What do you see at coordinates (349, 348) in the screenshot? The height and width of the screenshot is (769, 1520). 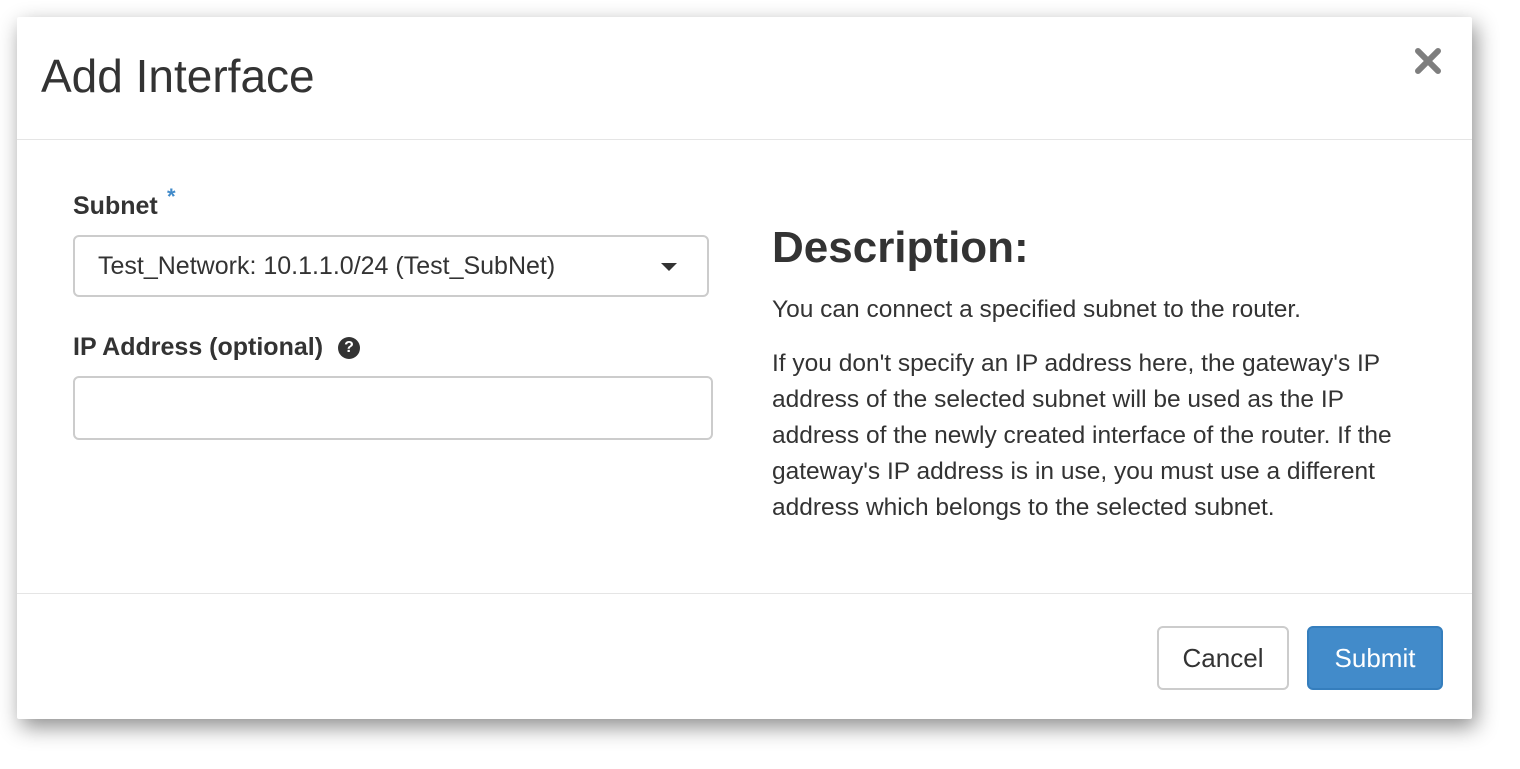 I see `question-circle-icon: ?` at bounding box center [349, 348].